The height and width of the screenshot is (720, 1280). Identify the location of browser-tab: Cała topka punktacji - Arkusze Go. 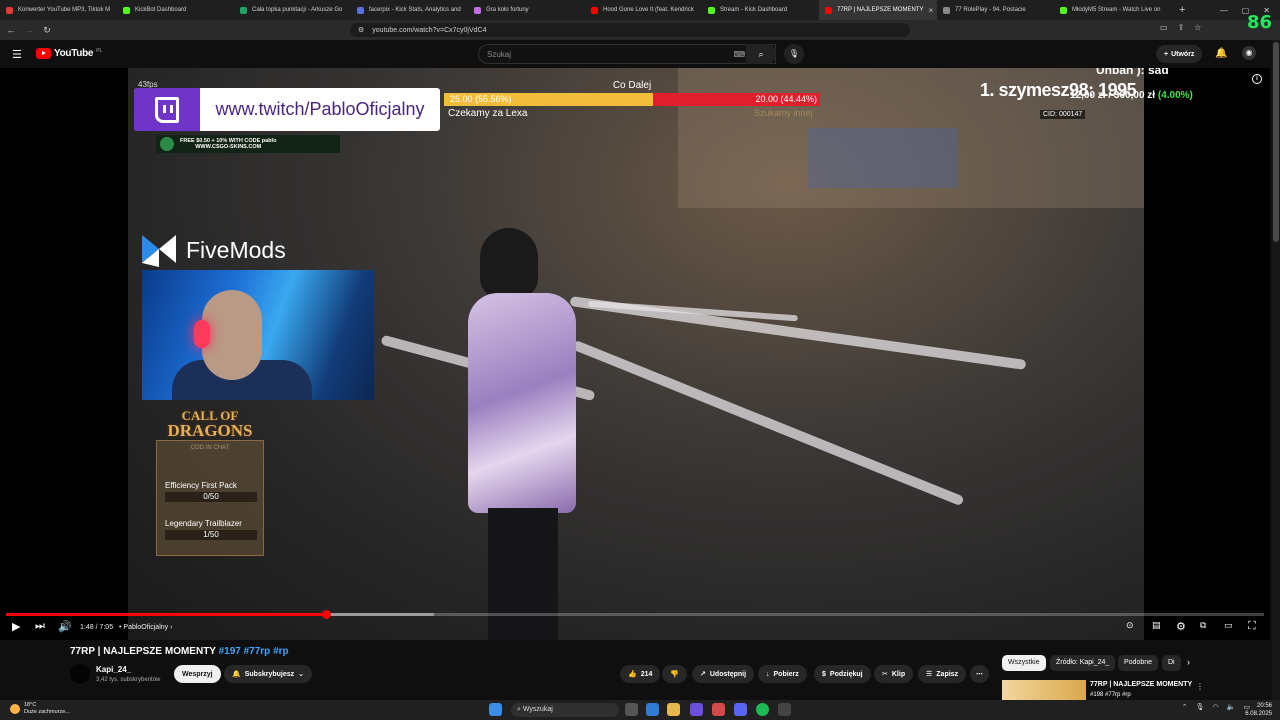
(292, 10).